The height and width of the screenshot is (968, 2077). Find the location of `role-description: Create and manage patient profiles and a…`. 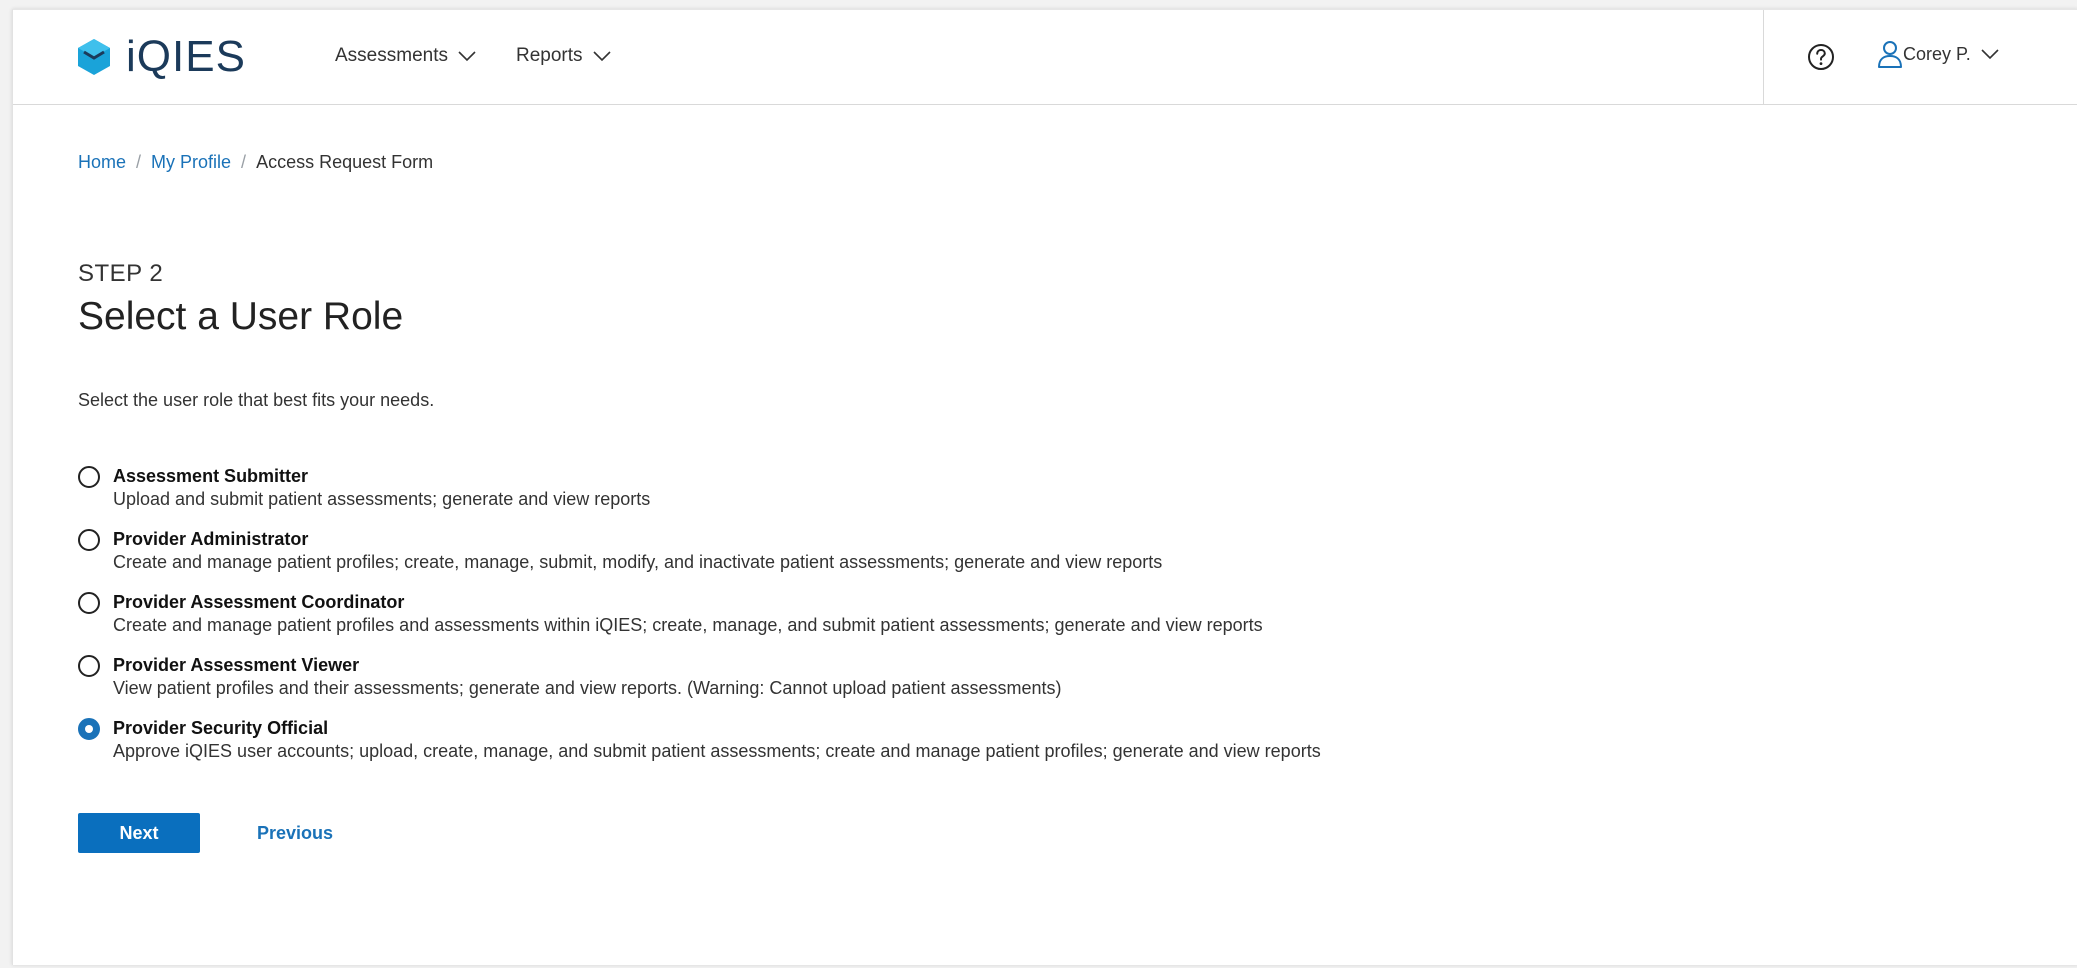

role-description: Create and manage patient profiles and a… is located at coordinates (688, 625).